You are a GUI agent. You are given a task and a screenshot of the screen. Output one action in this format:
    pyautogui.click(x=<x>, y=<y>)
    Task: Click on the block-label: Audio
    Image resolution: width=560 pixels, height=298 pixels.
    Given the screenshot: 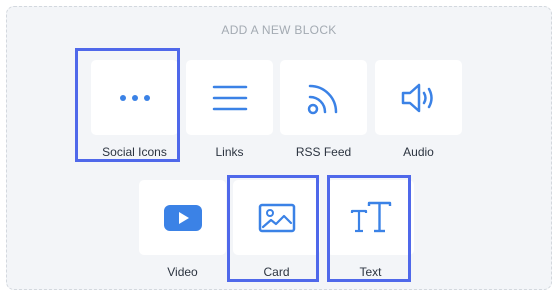 What is the action you would take?
    pyautogui.click(x=418, y=152)
    